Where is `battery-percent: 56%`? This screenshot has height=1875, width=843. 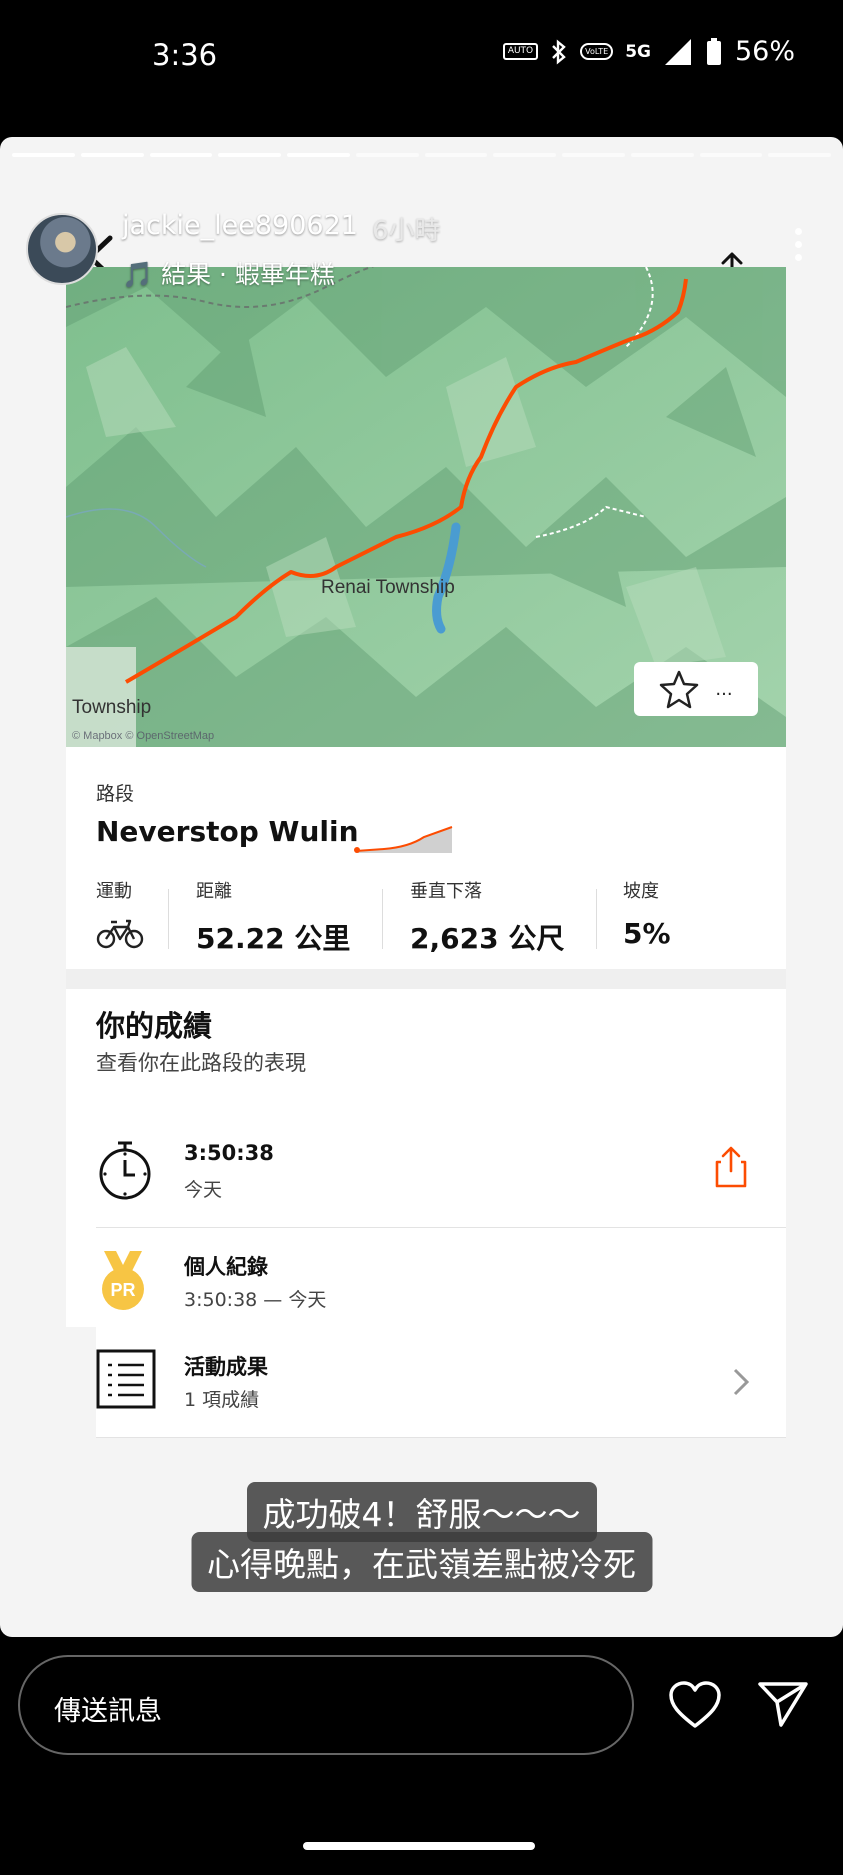
battery-percent: 56% is located at coordinates (764, 51).